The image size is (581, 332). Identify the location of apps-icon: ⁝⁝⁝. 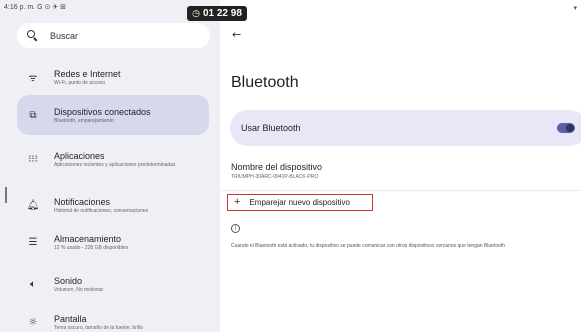
(33, 159).